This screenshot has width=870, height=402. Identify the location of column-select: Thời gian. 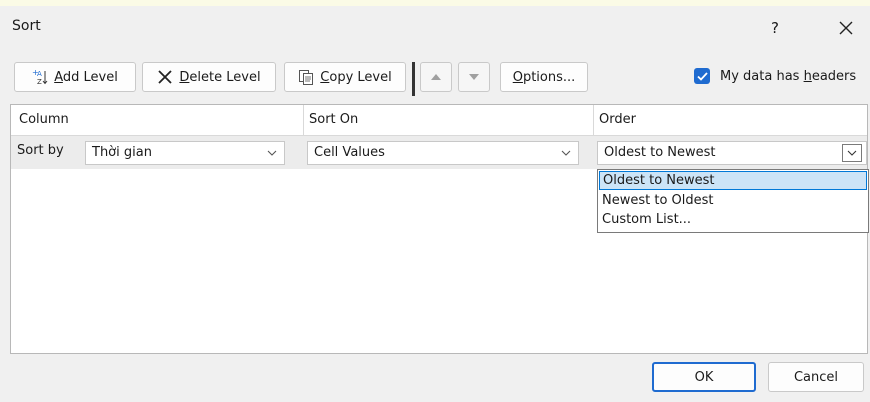
(185, 153).